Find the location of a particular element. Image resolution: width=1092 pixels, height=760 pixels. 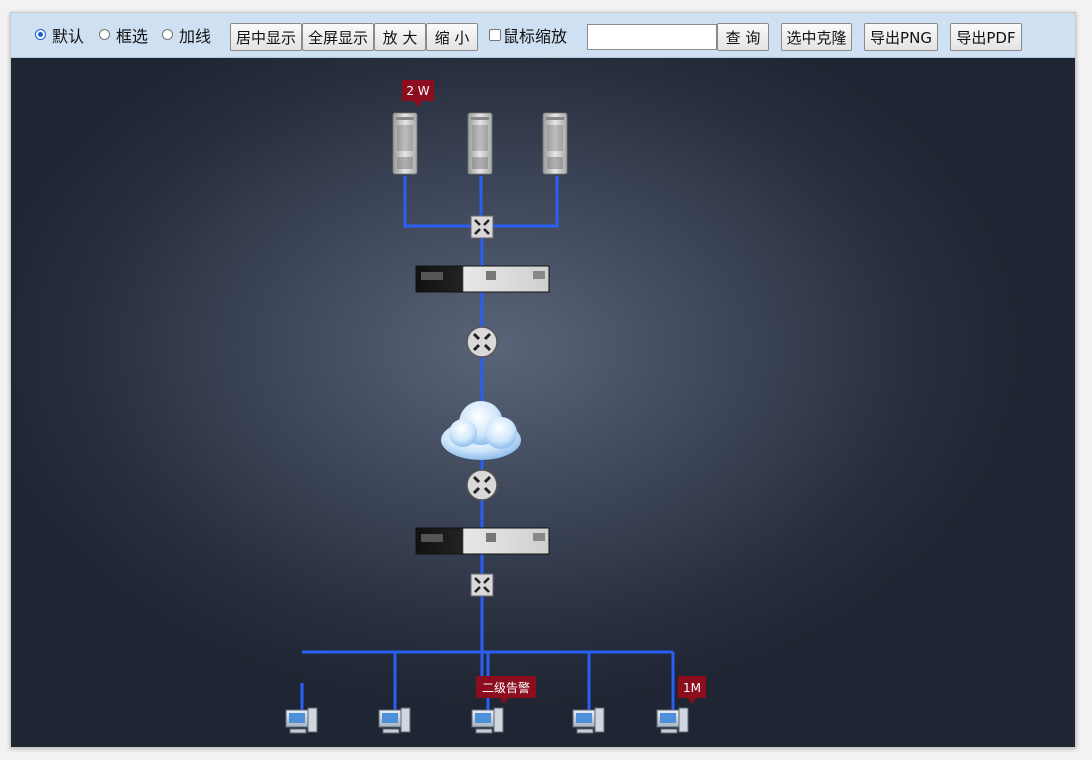

pc-mid-alarm-badge: 二级告警 is located at coordinates (506, 690).